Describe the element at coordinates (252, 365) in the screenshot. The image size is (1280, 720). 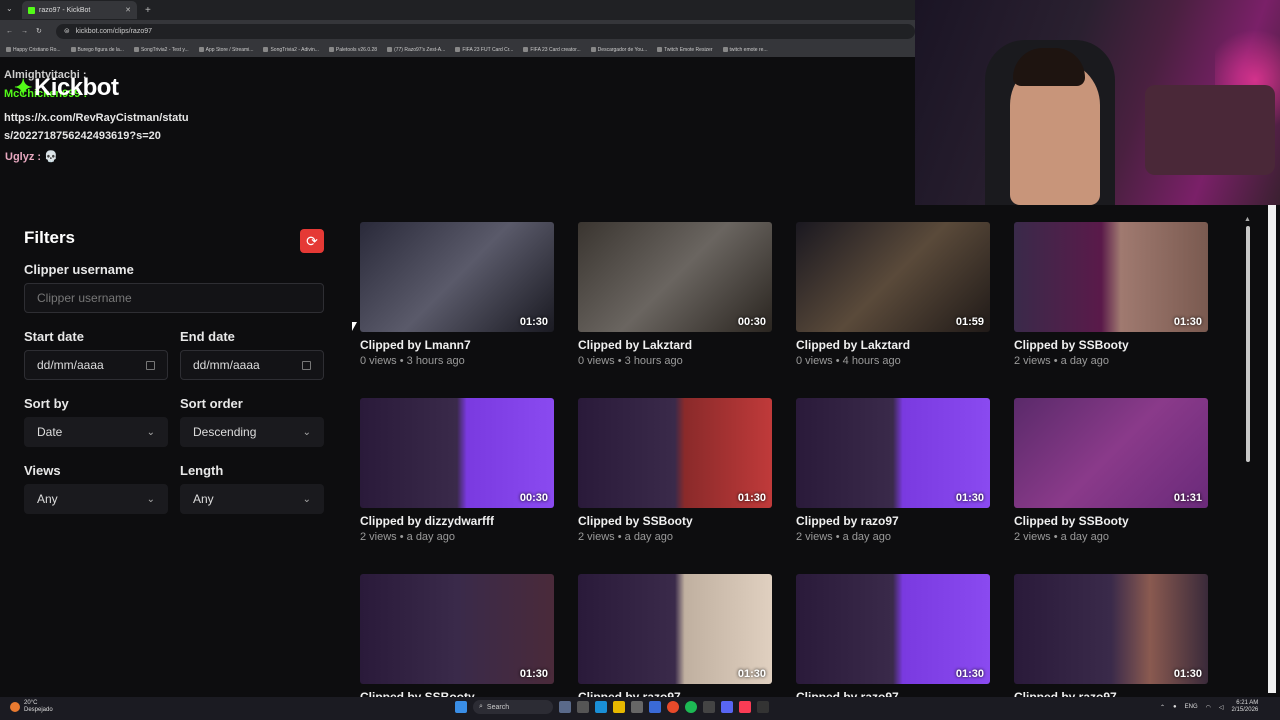
I see `end-date-input: dd/mm/aaaa` at that location.